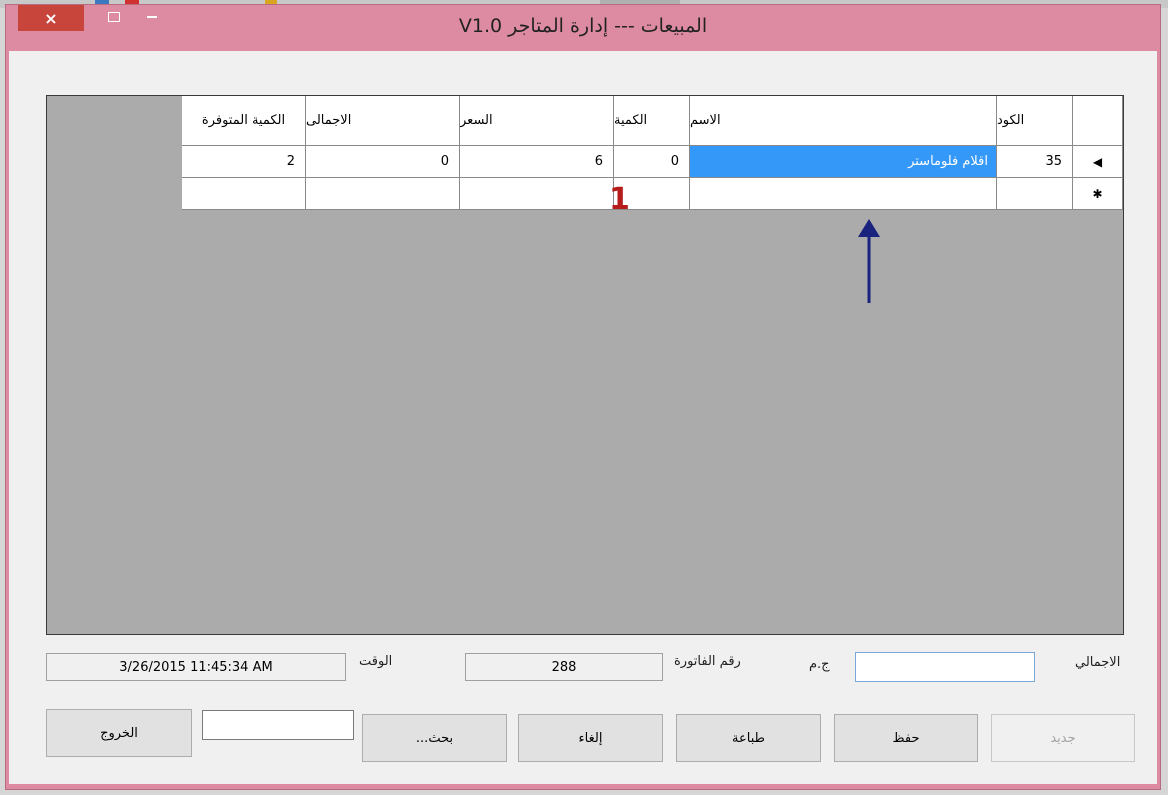  I want to click on exit-button: الخروج, so click(119, 733).